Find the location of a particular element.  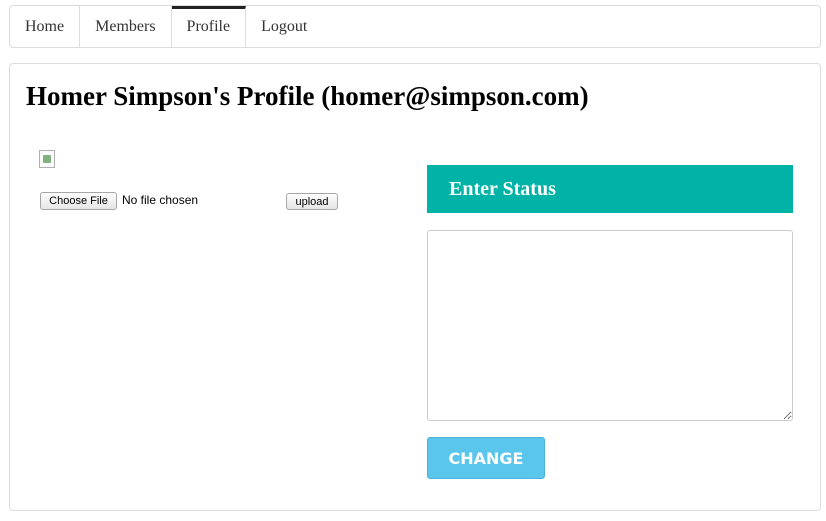

image-placeholder-icon is located at coordinates (47, 159).